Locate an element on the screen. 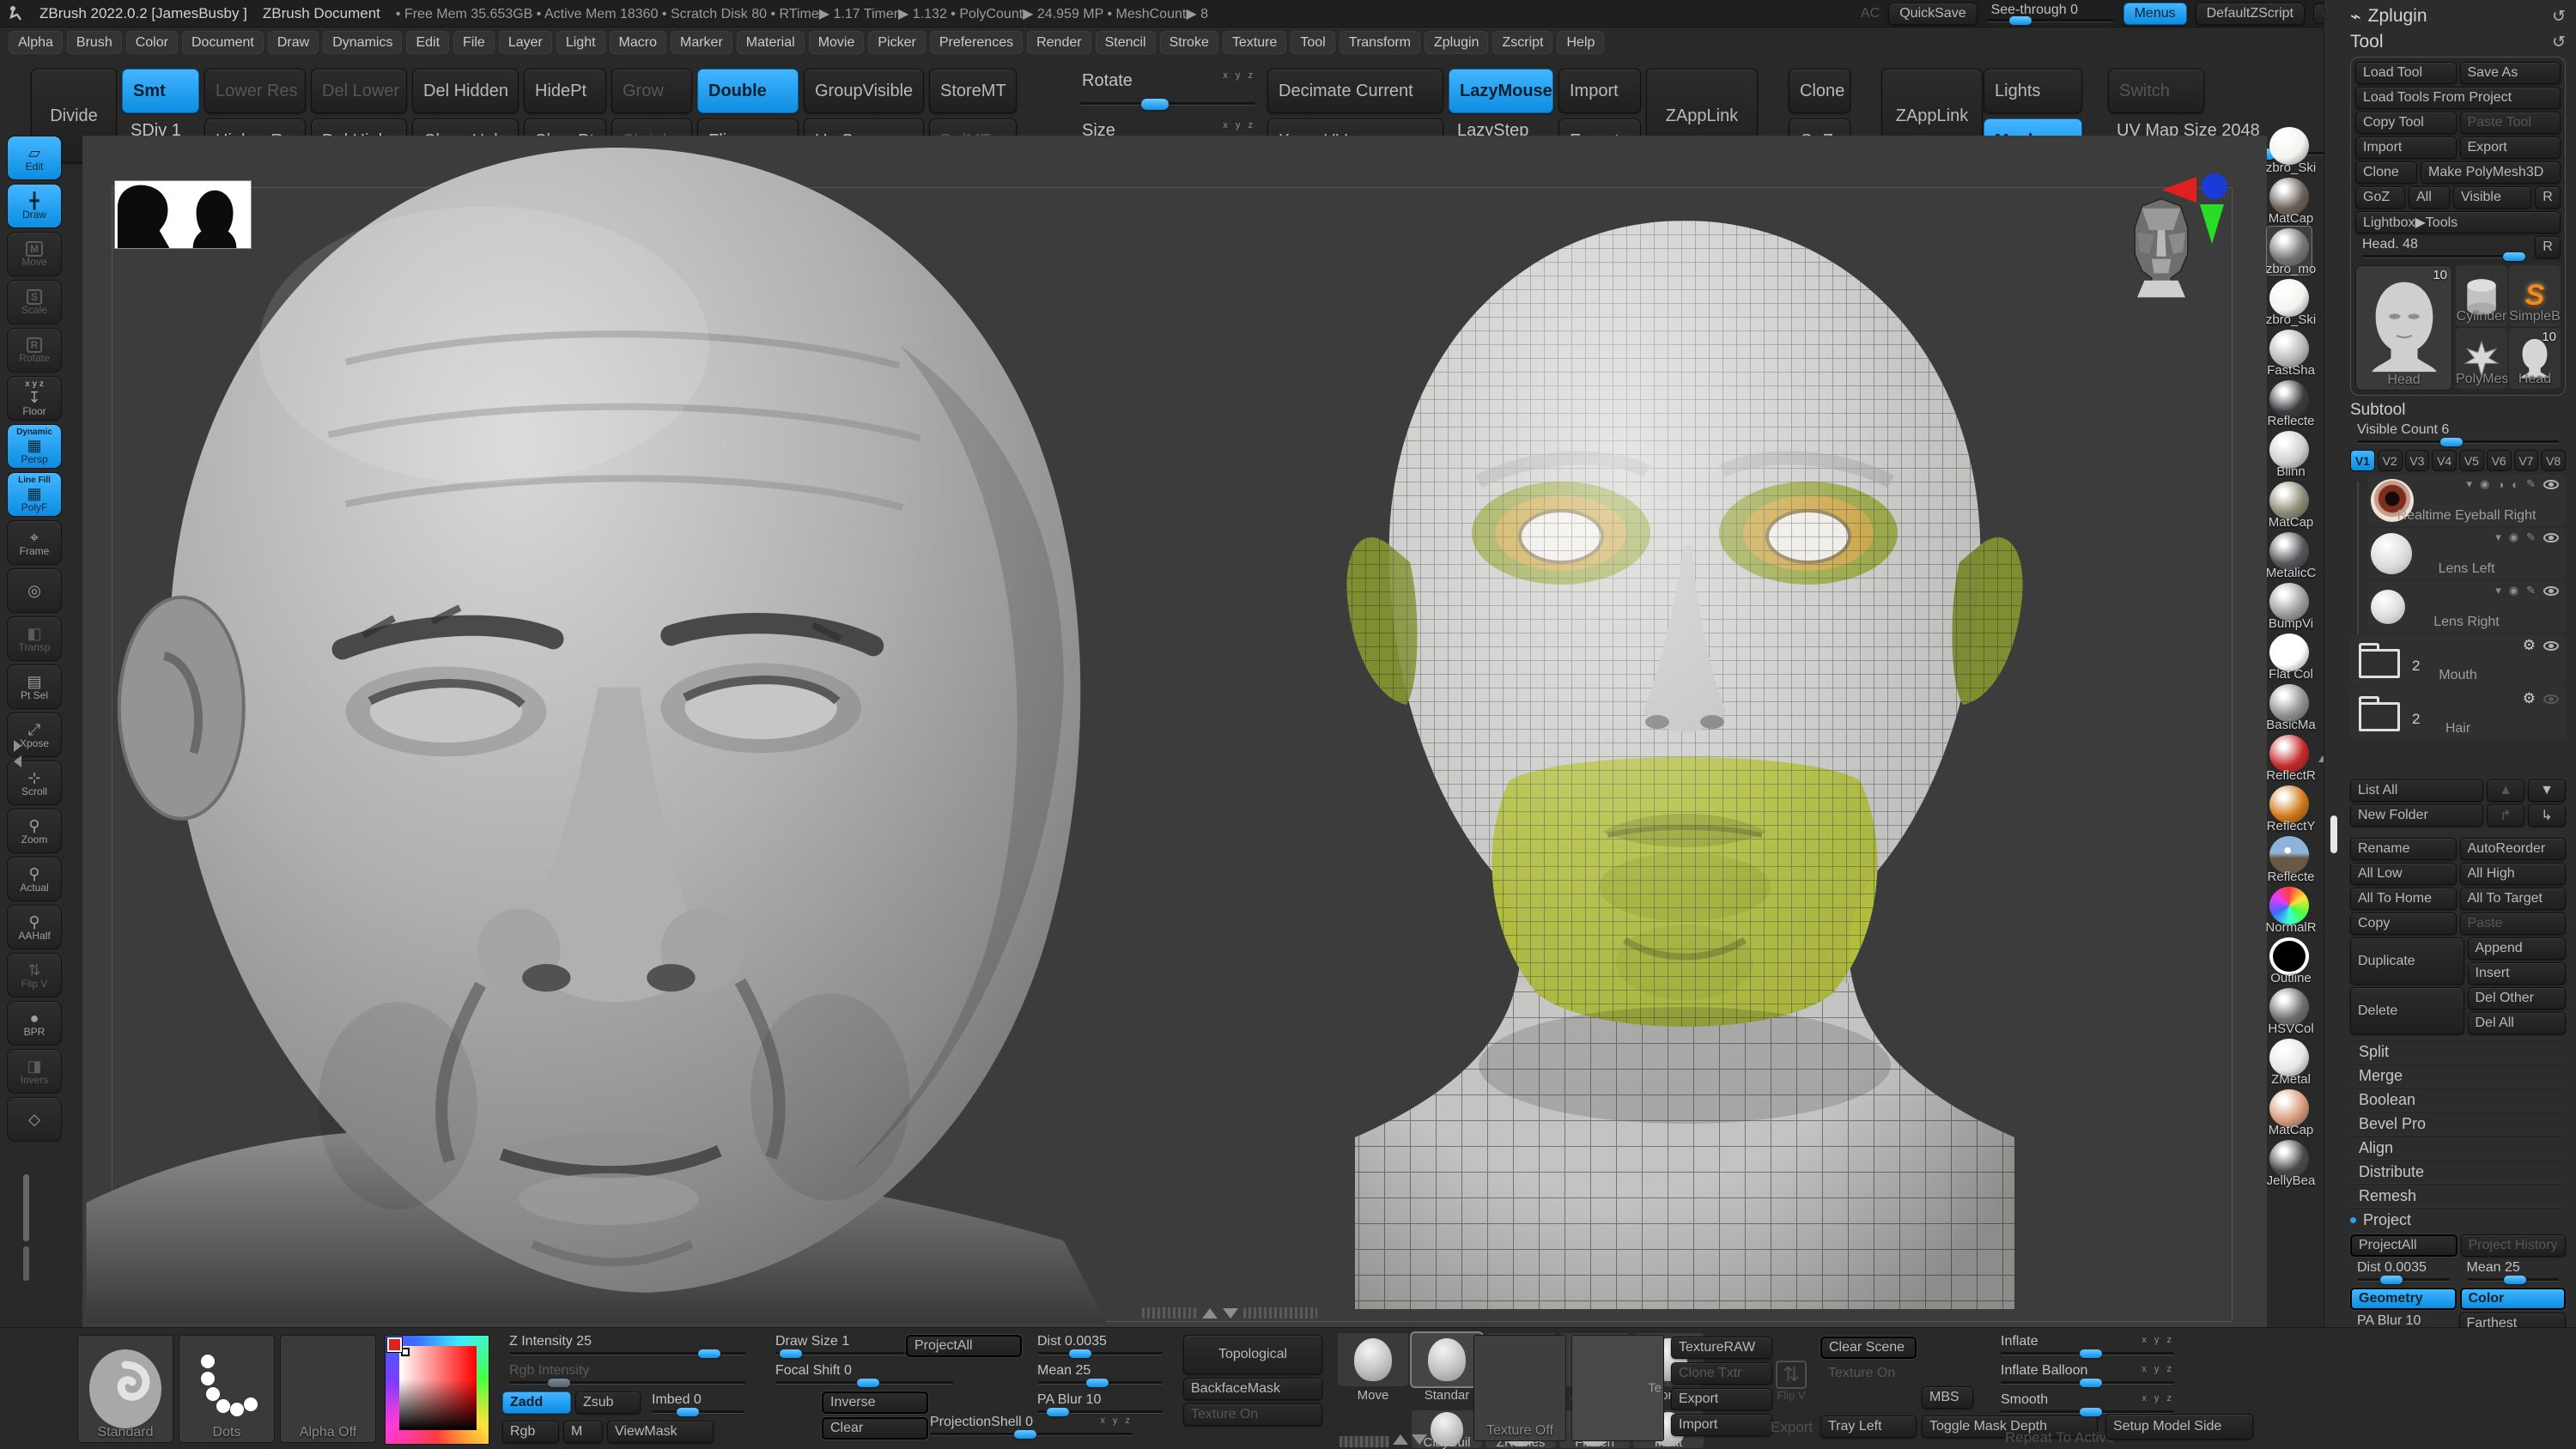  lights-button: Lights is located at coordinates (2033, 91).